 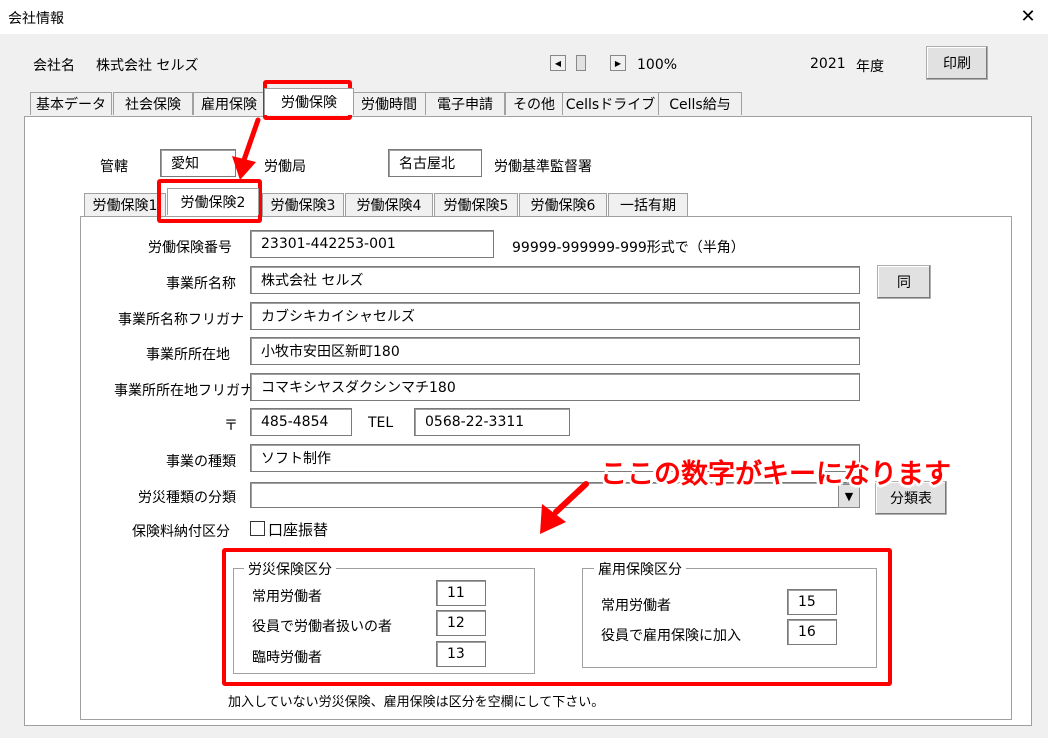 What do you see at coordinates (309, 101) in the screenshot?
I see `main-tab-4: 労働保険` at bounding box center [309, 101].